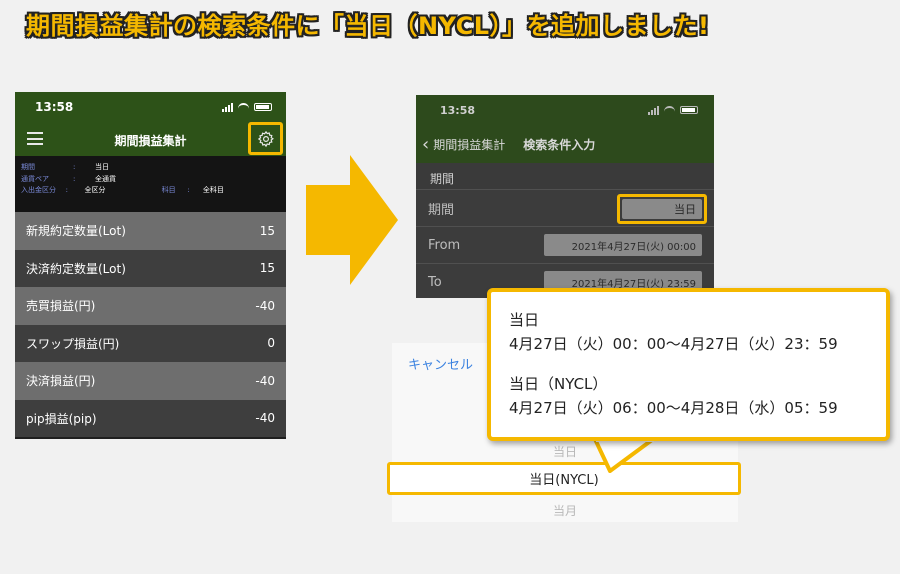 The height and width of the screenshot is (574, 900). I want to click on chevron-left-icon: ‹, so click(425, 144).